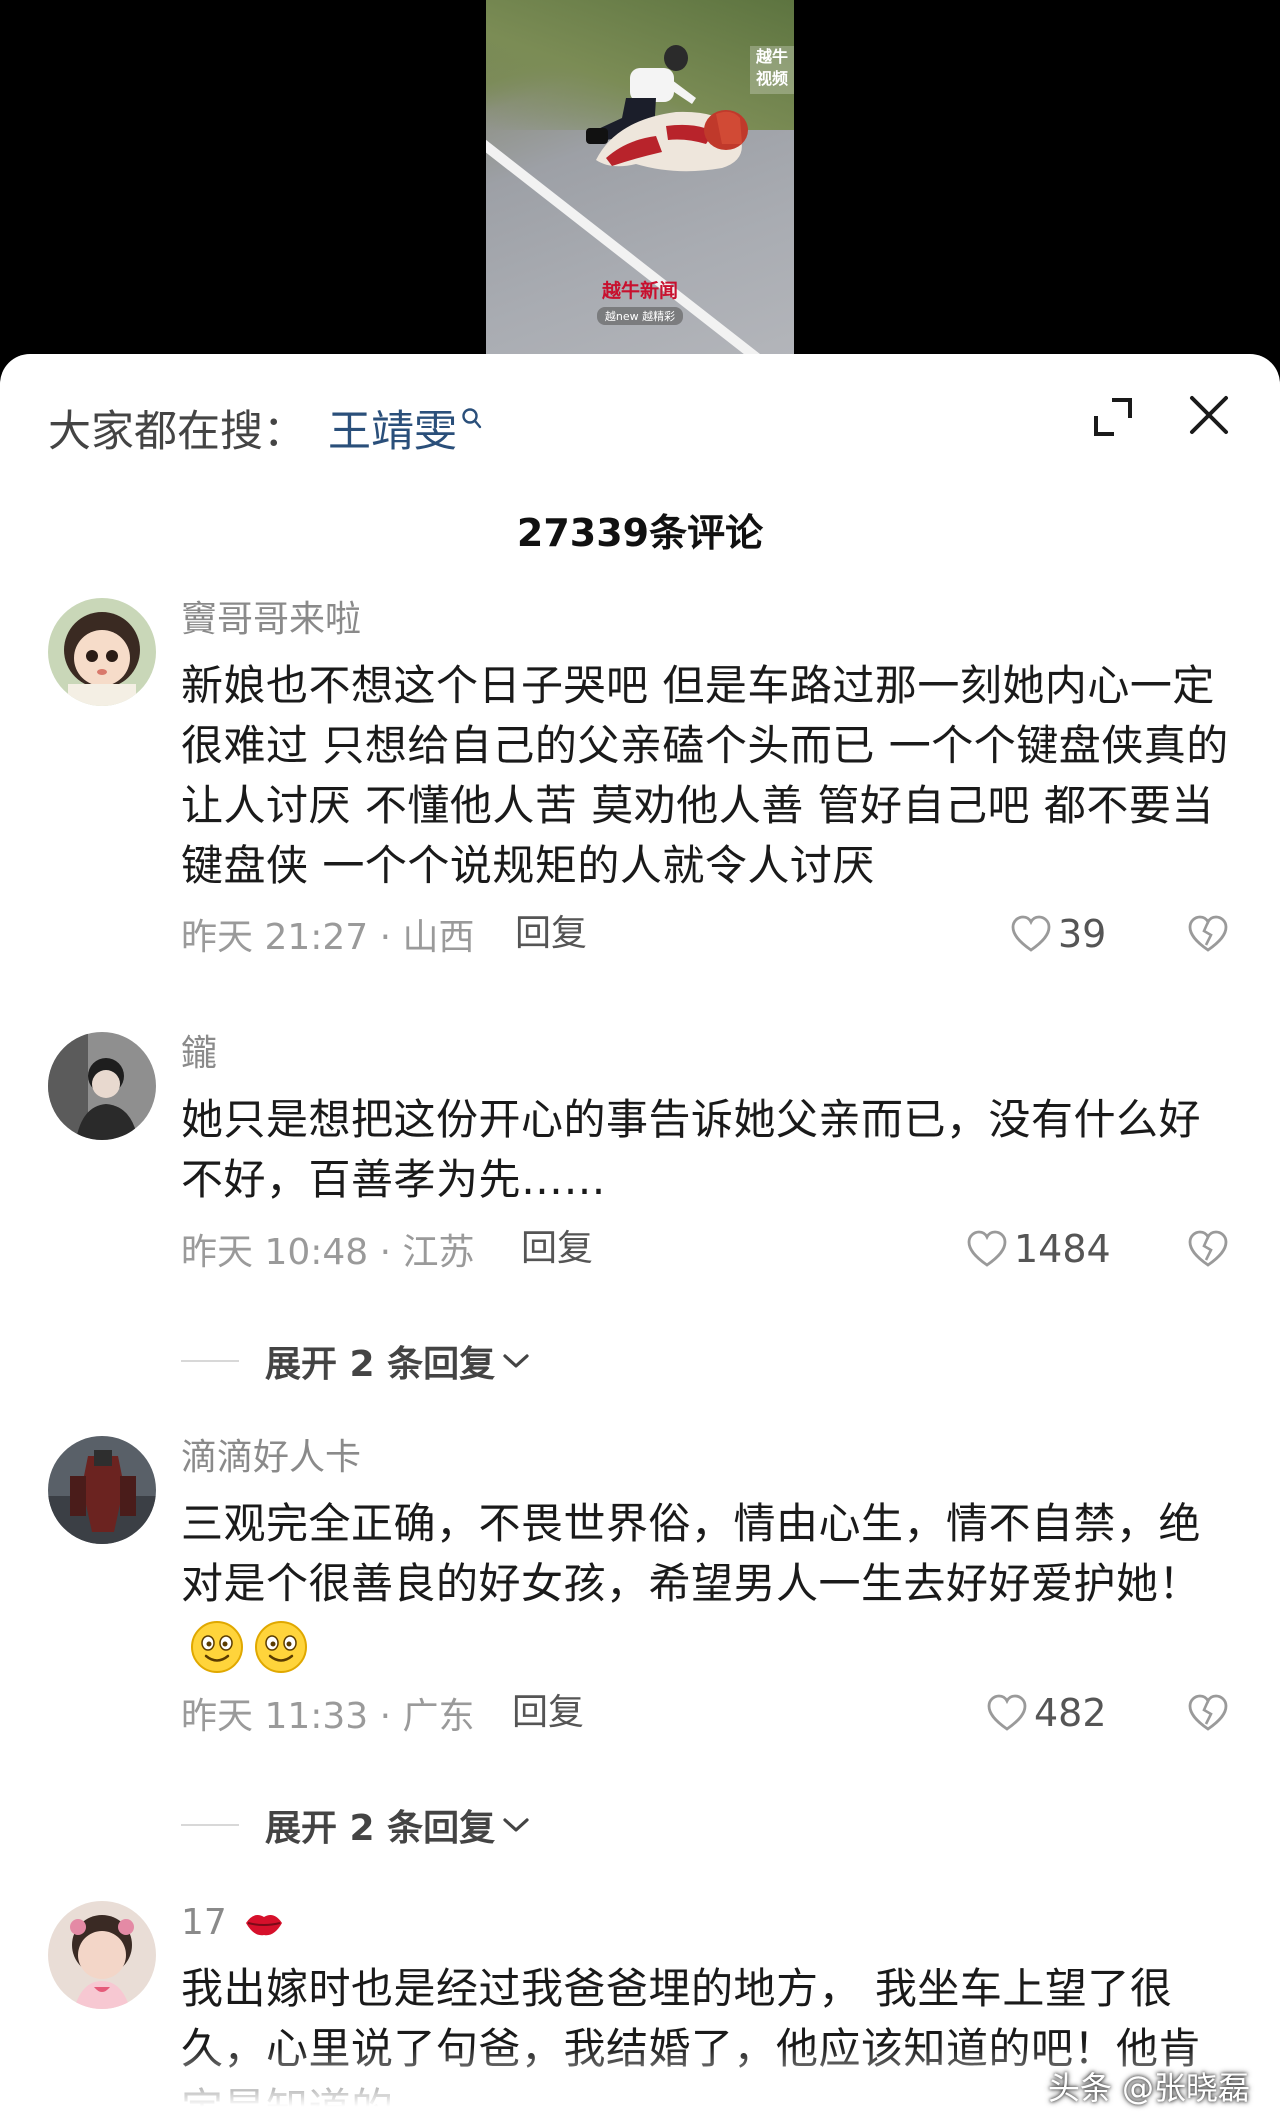 Image resolution: width=1280 pixels, height=2117 pixels. I want to click on source-watermark: 头条 @张晓磊, so click(1148, 2088).